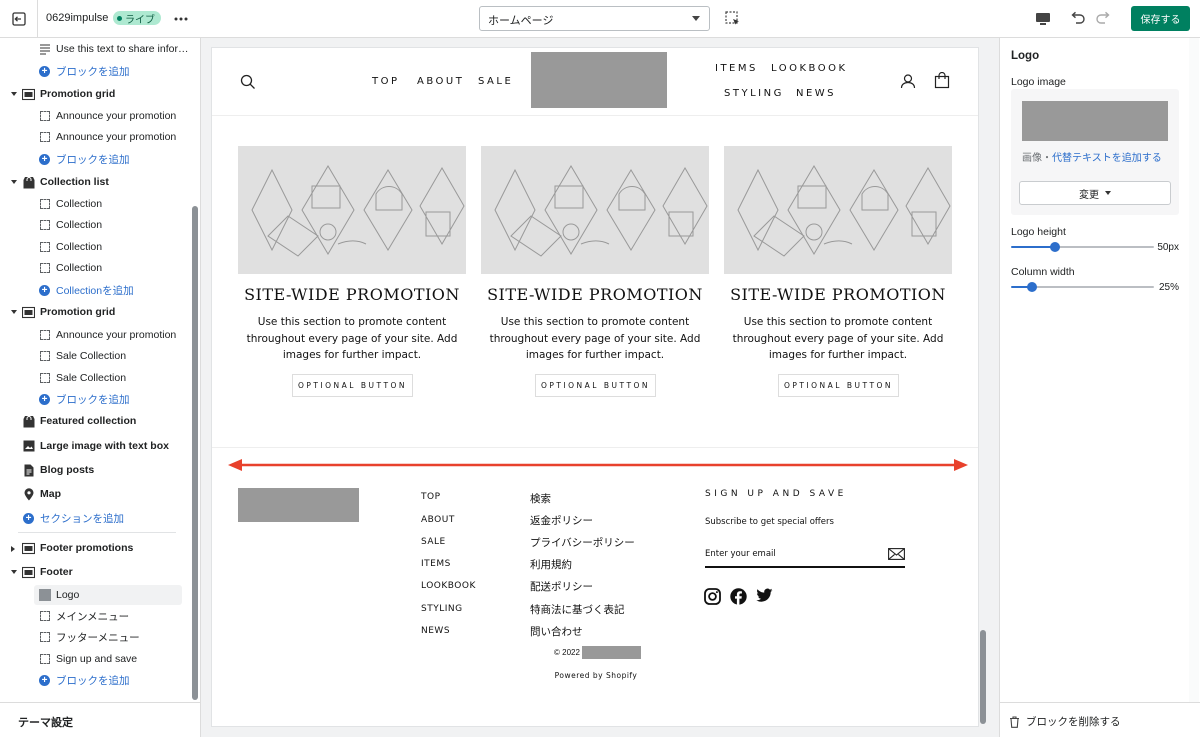  I want to click on settings-scrollbar, so click(1194, 370).